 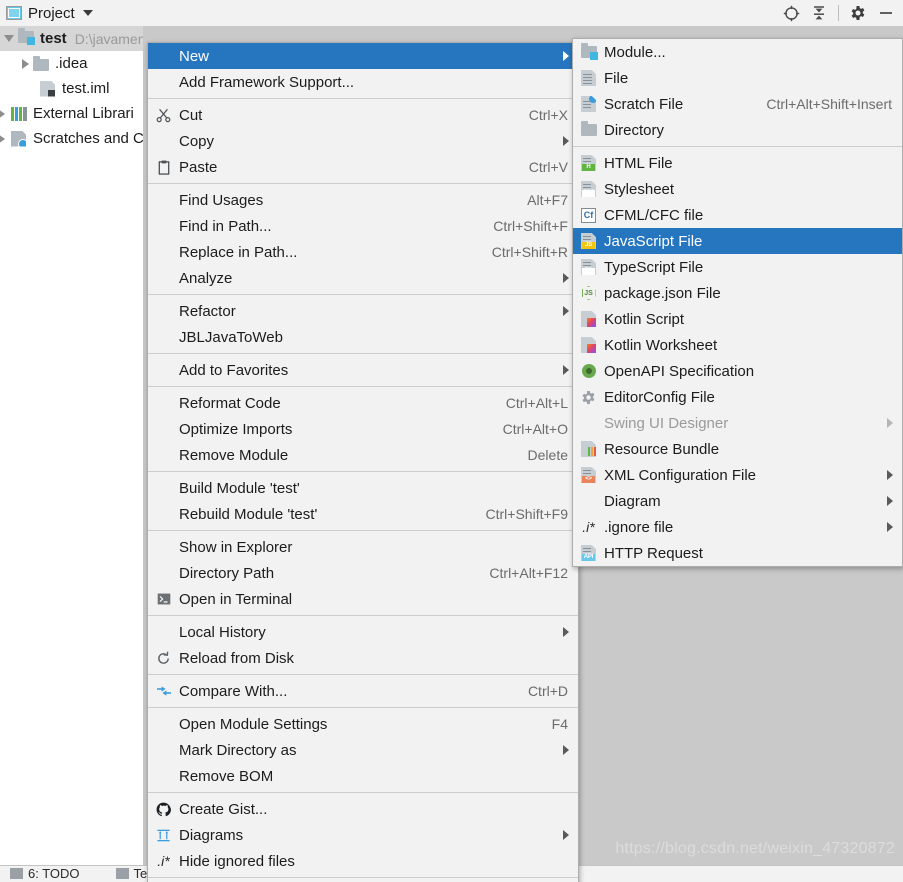 What do you see at coordinates (588, 475) in the screenshot?
I see `xml-file-icon: <>` at bounding box center [588, 475].